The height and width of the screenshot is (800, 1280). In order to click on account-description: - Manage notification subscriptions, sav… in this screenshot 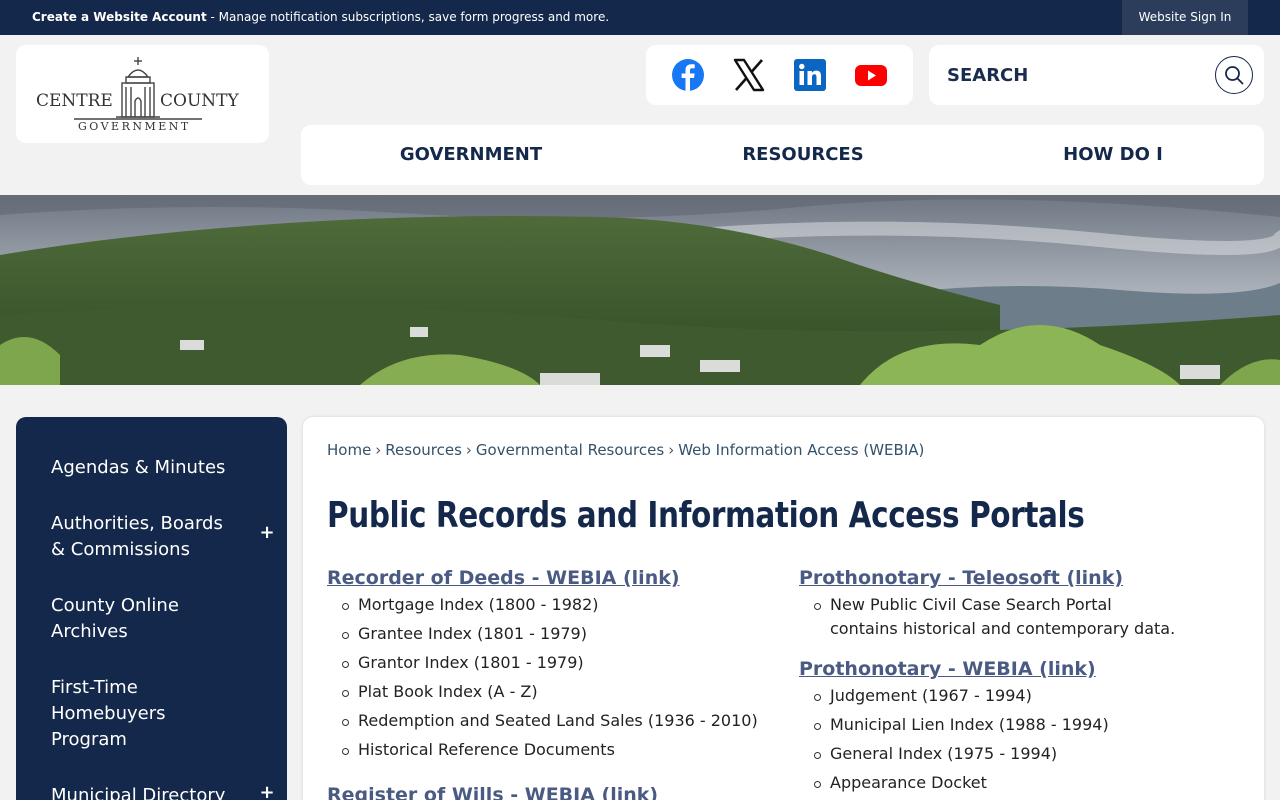, I will do `click(408, 17)`.